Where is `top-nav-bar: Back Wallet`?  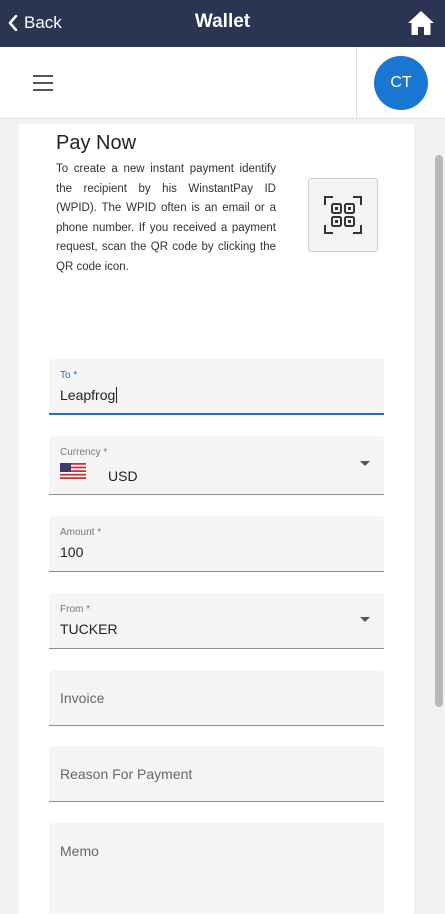 top-nav-bar: Back Wallet is located at coordinates (222, 23).